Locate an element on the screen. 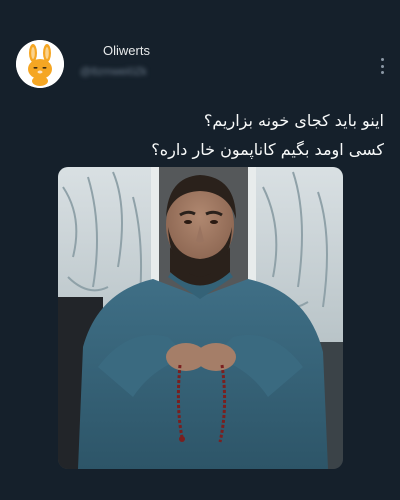  rabbit-icon is located at coordinates (40, 64).